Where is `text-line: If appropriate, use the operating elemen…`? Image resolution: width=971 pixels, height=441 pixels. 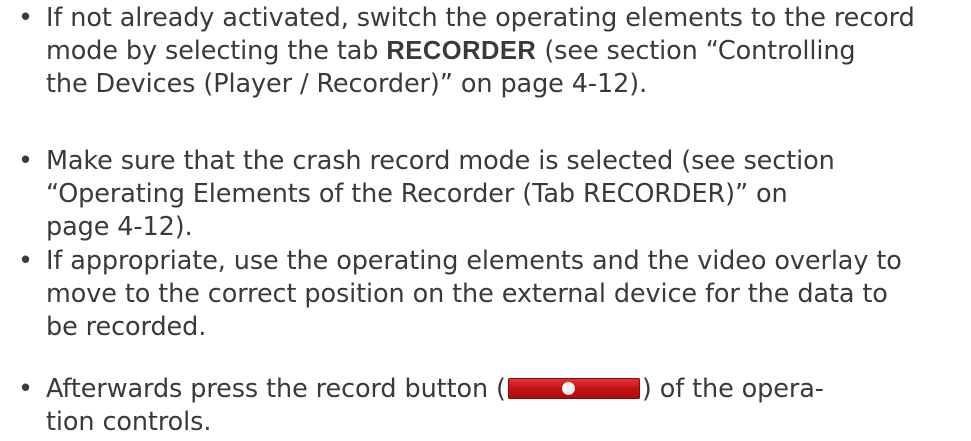 text-line: If appropriate, use the operating elemen… is located at coordinates (474, 261).